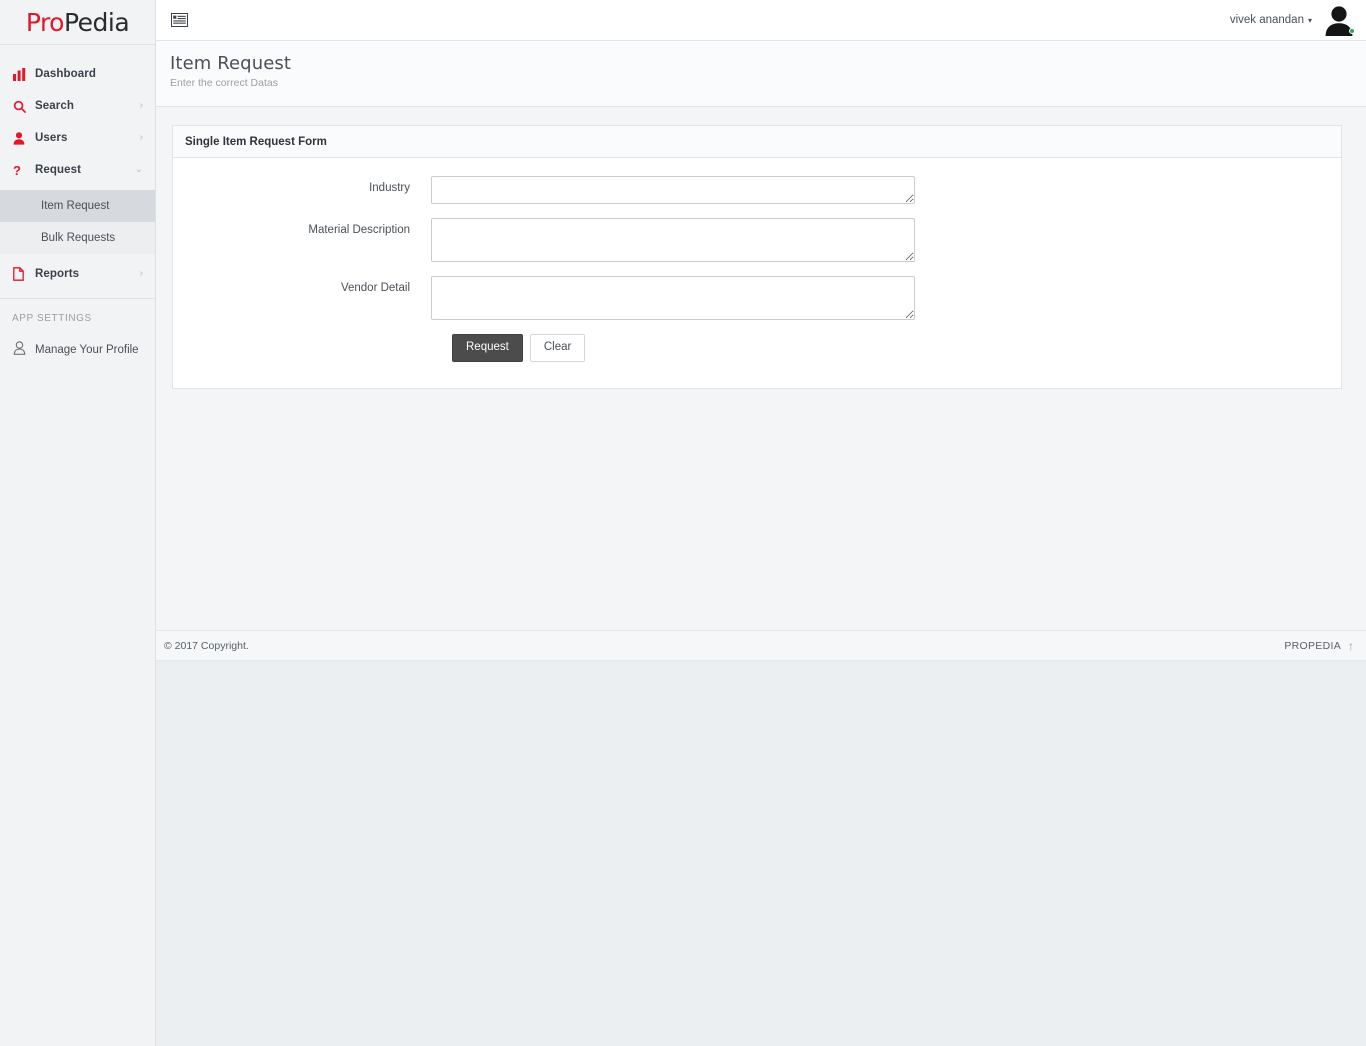 This screenshot has width=1366, height=1046. I want to click on user-icon, so click(24, 138).